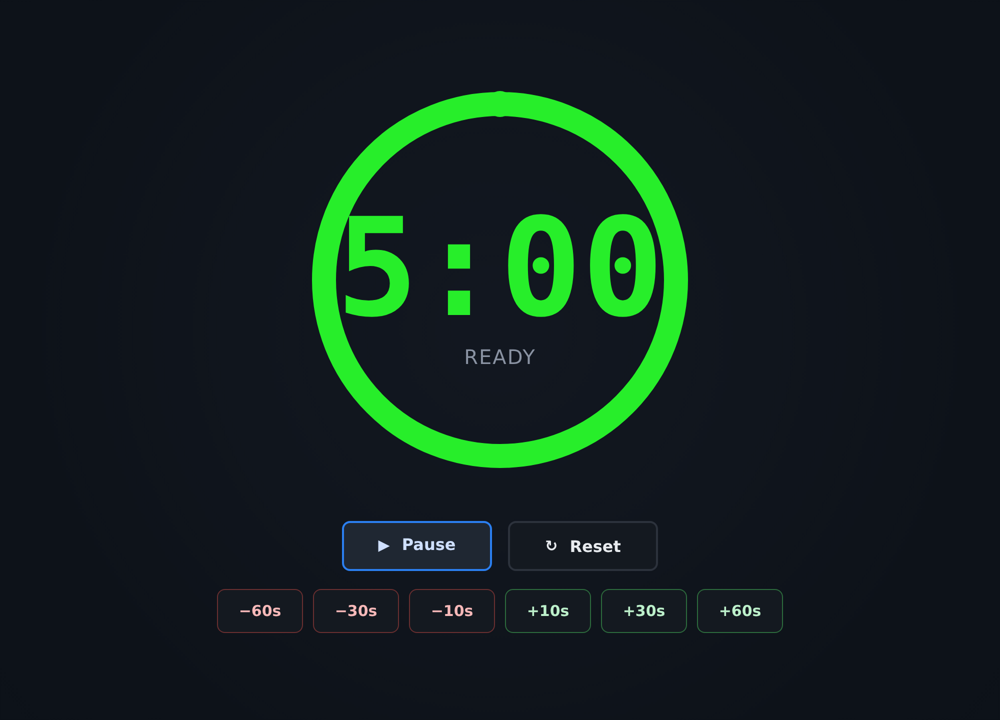 Image resolution: width=1000 pixels, height=720 pixels. Describe the element at coordinates (644, 611) in the screenshot. I see `add-time-button: +30s` at that location.